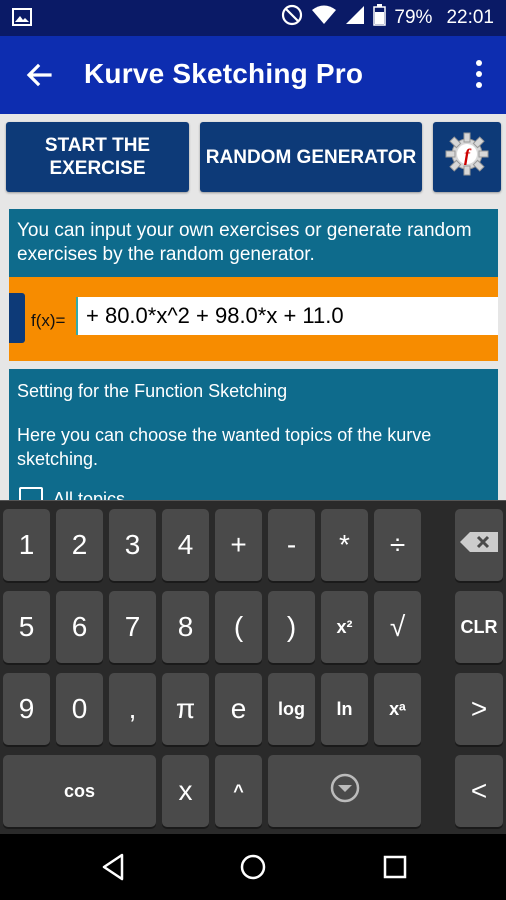  Describe the element at coordinates (479, 791) in the screenshot. I see `key-cursor-left: <` at that location.